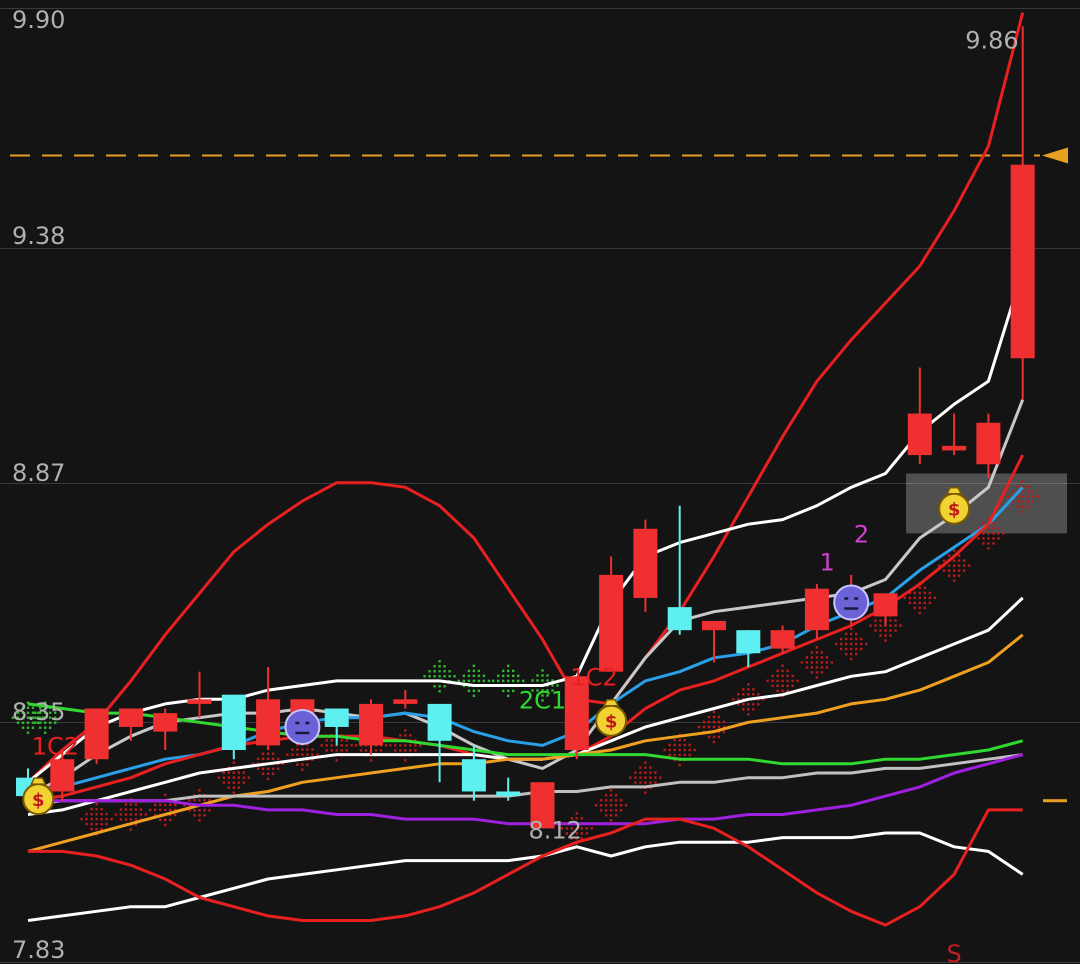 The width and height of the screenshot is (1080, 964). What do you see at coordinates (439, 676) in the screenshot?
I see `green-dot-marker` at bounding box center [439, 676].